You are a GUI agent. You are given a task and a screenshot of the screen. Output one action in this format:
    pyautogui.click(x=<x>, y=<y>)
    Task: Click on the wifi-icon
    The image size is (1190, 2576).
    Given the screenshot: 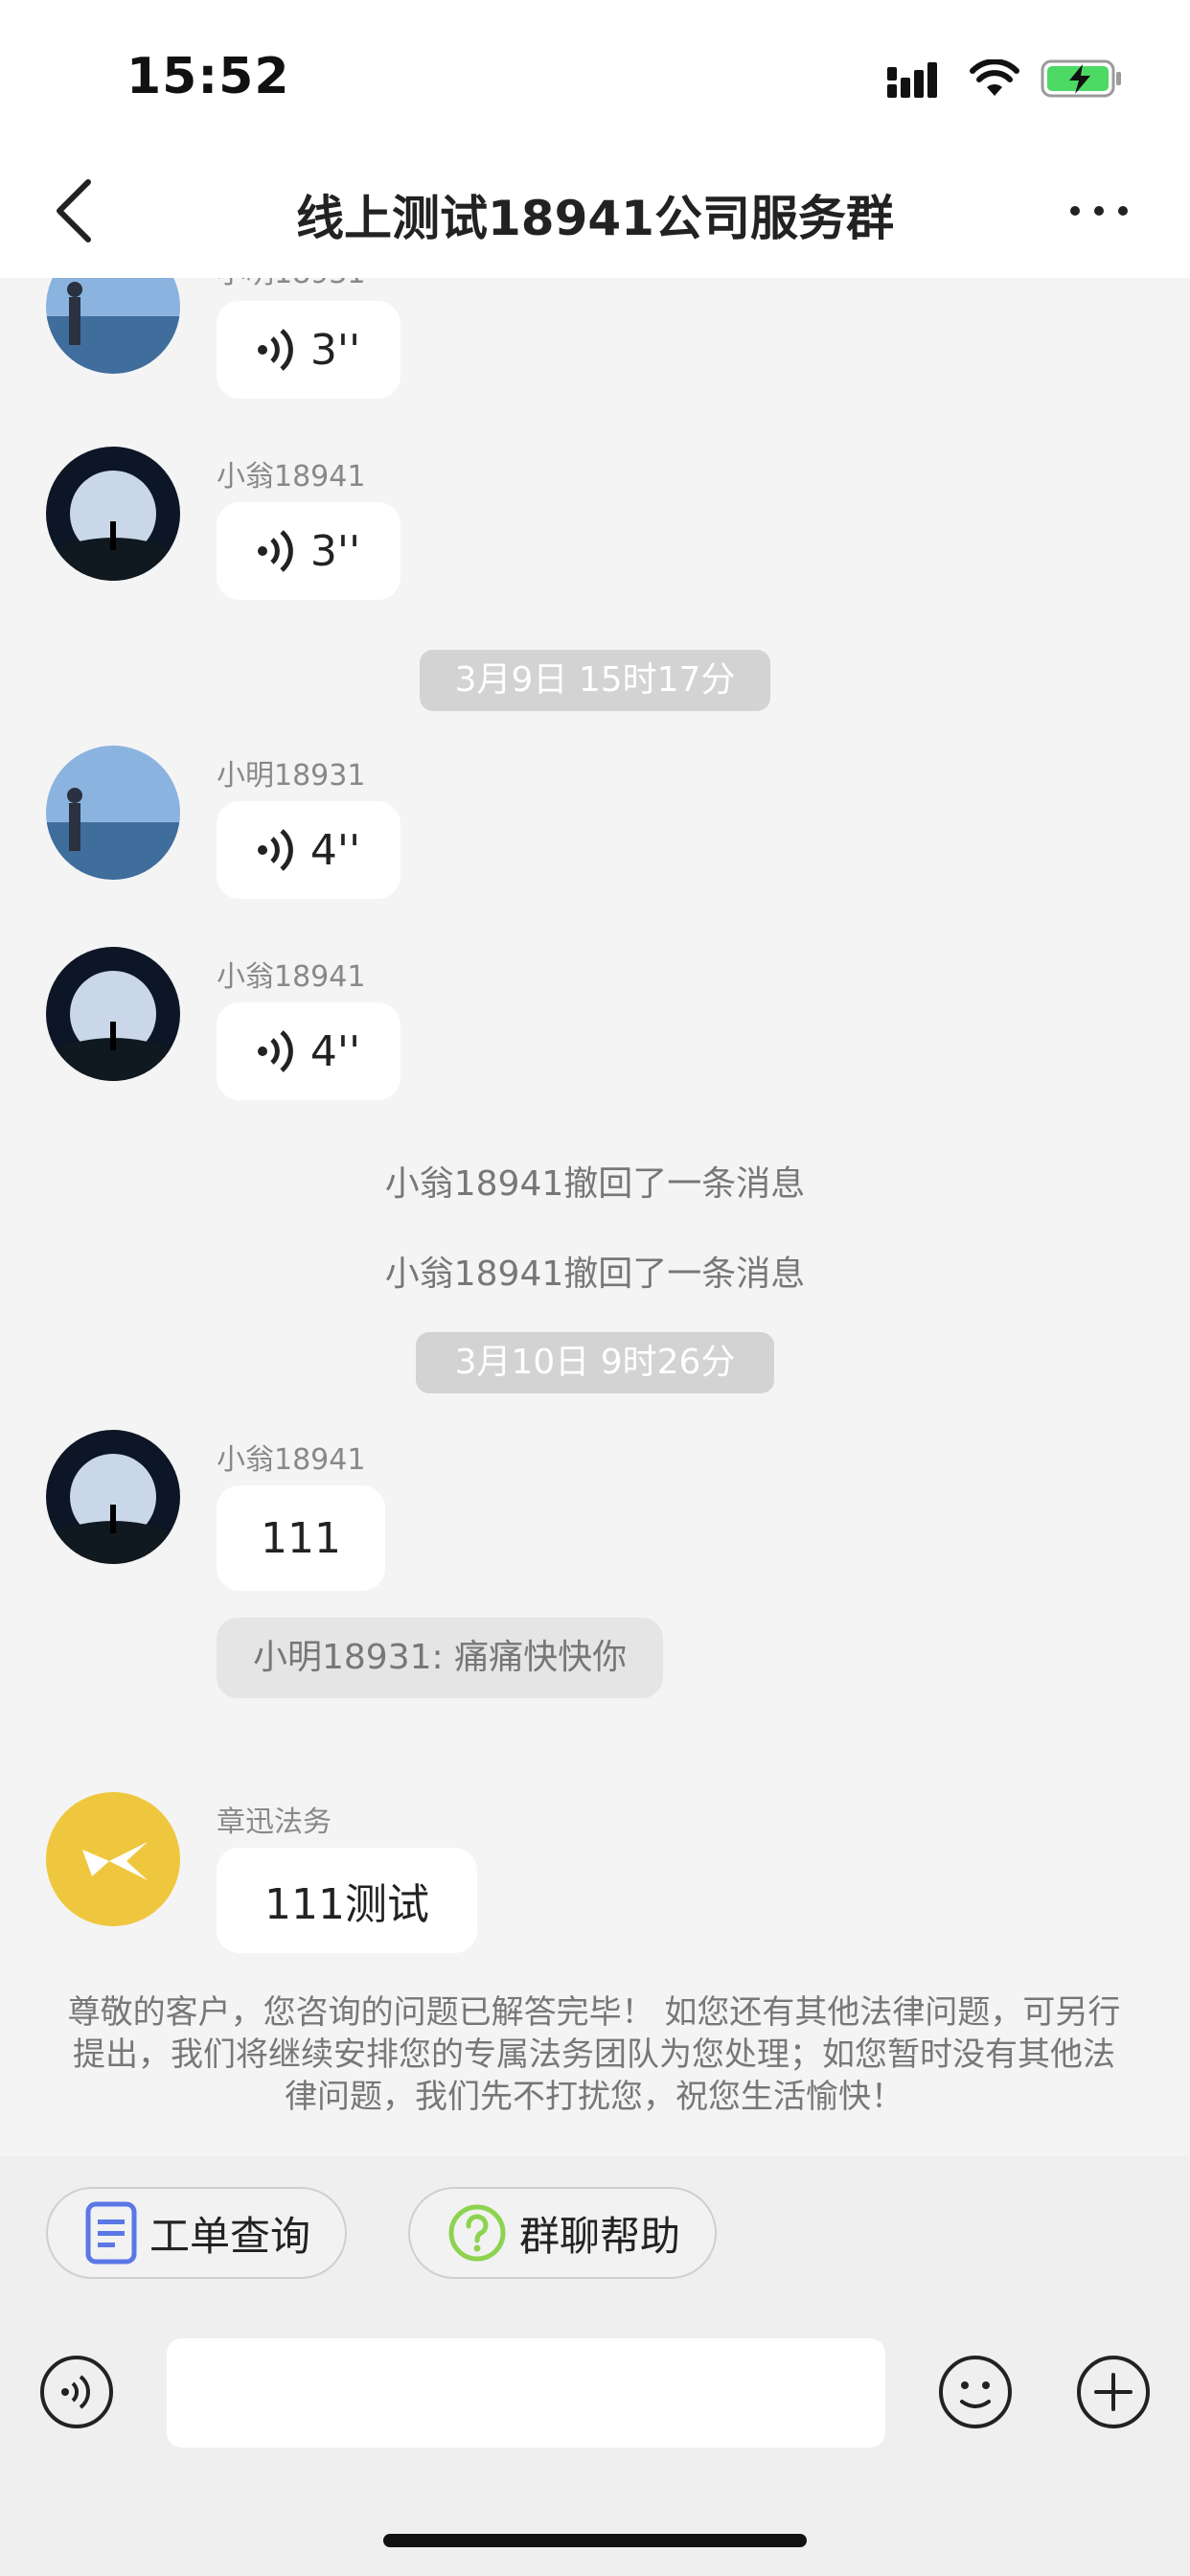 What is the action you would take?
    pyautogui.click(x=995, y=77)
    